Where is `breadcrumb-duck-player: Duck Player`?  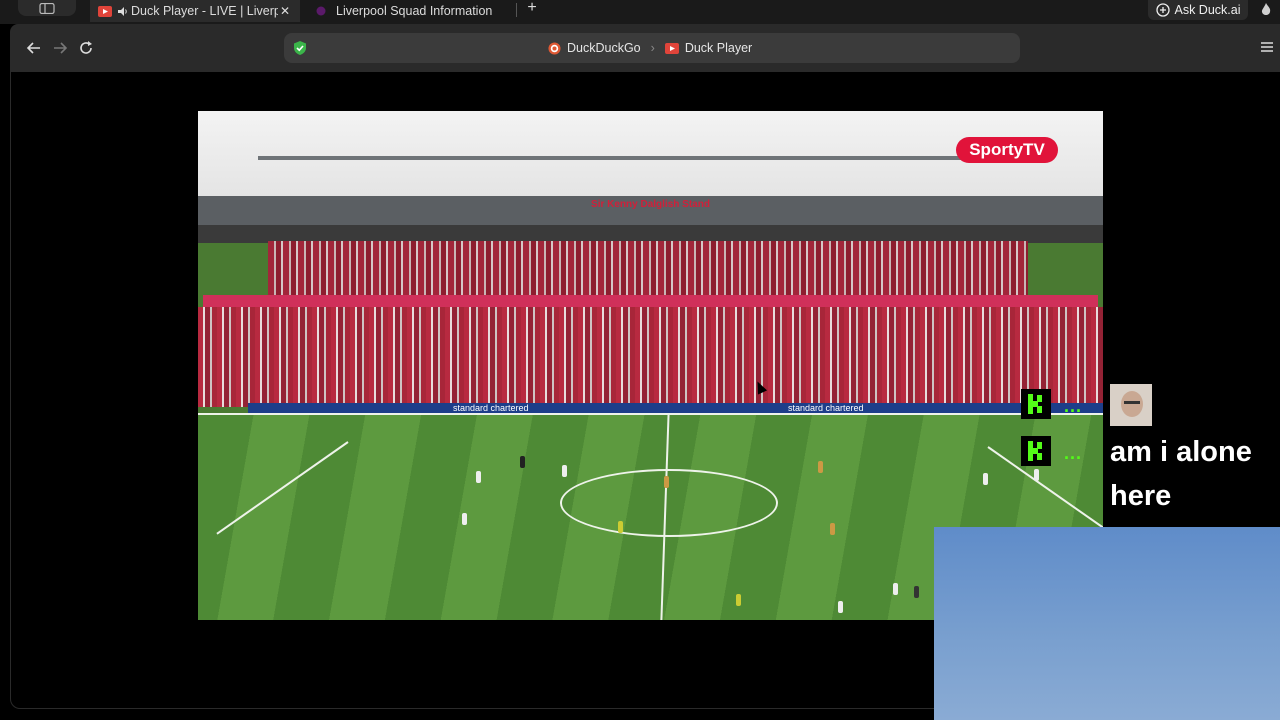
breadcrumb-duck-player: Duck Player is located at coordinates (708, 48).